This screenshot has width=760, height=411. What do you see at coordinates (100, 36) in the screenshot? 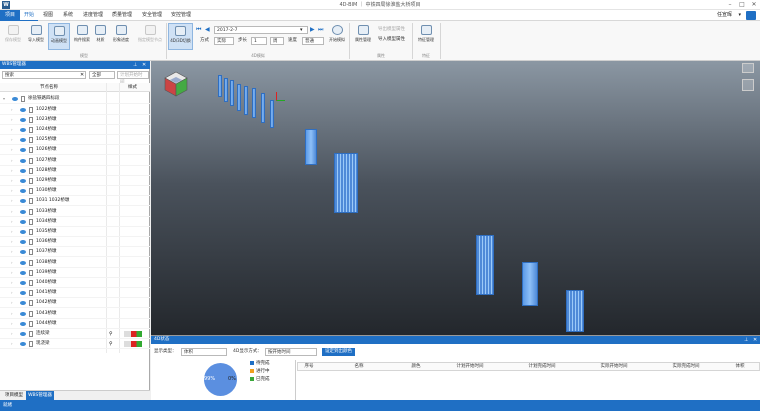
I see `material-button: 材质` at bounding box center [100, 36].